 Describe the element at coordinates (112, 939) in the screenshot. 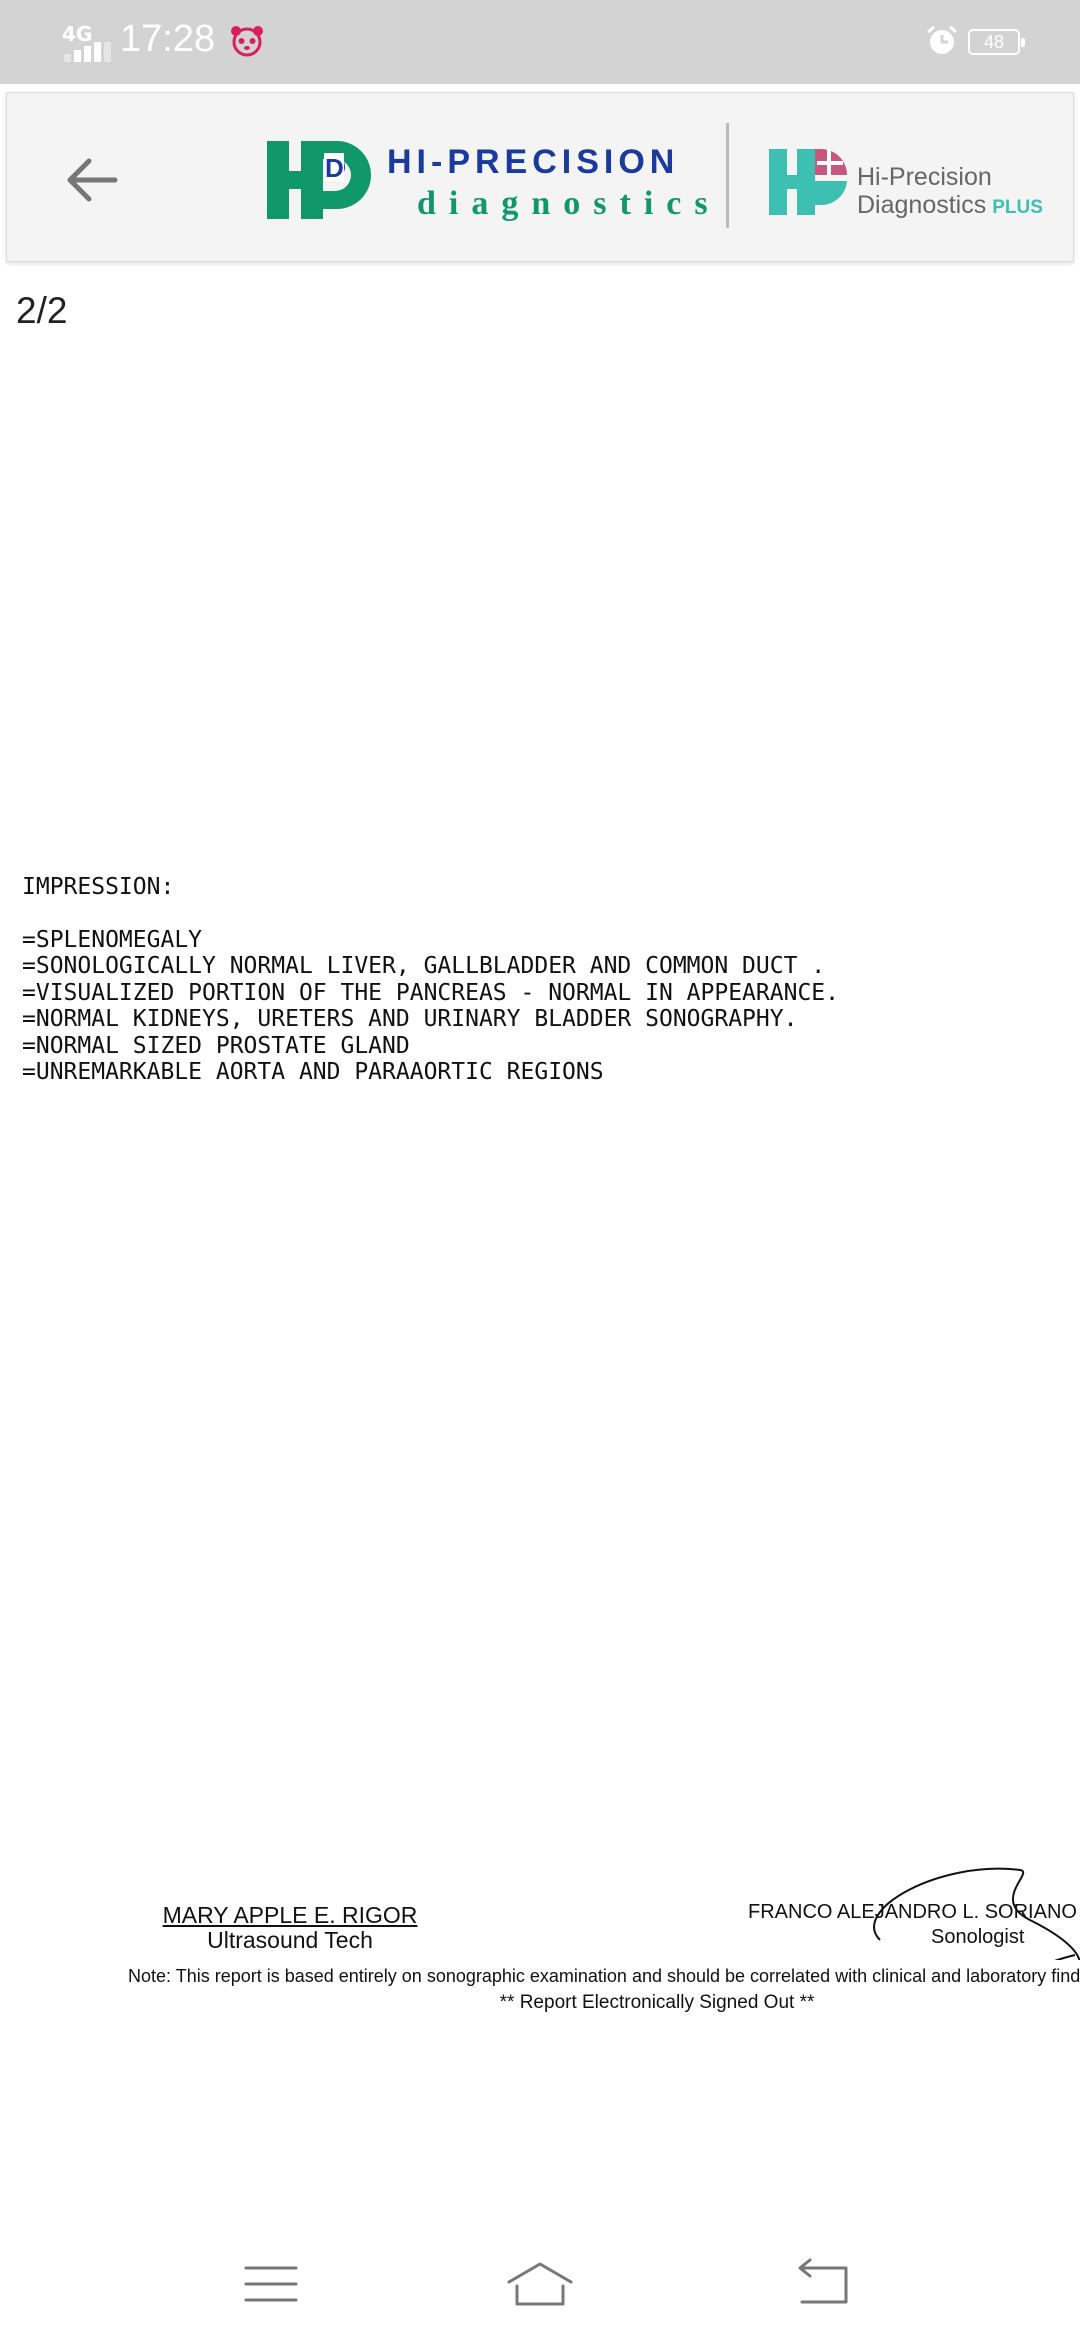

I see `impression-line: =SPLENOMEGALY` at that location.